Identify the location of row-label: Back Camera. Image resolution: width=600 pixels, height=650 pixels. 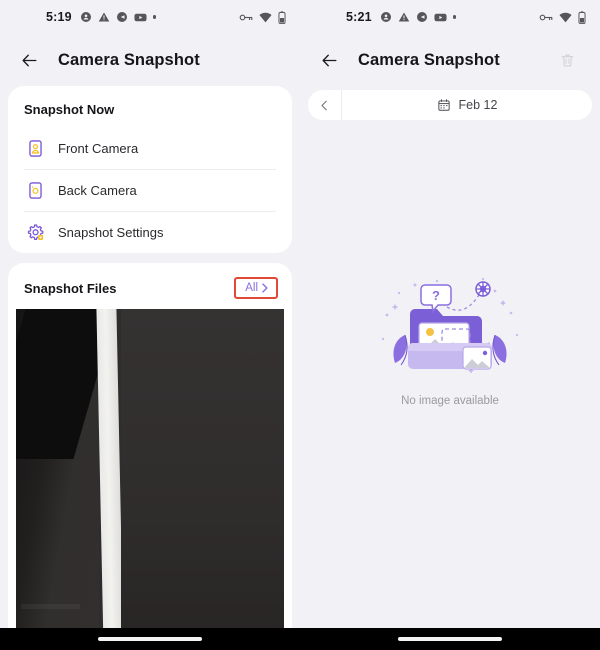
(97, 190).